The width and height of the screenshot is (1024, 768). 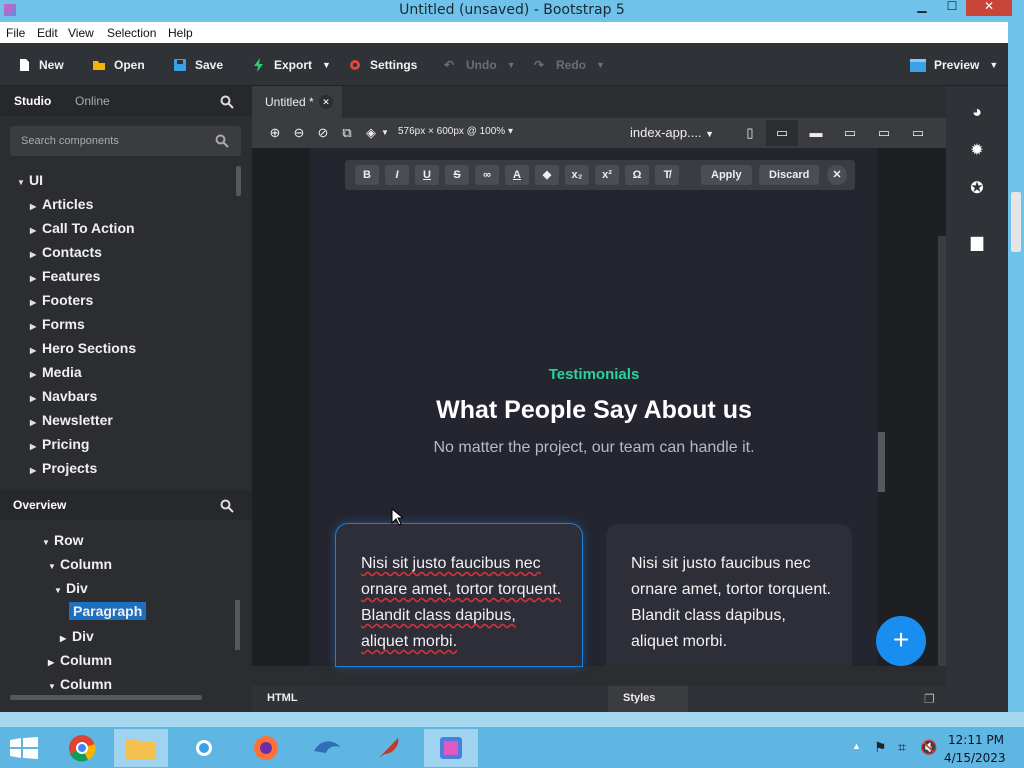 I want to click on apply-button: Apply, so click(x=726, y=175).